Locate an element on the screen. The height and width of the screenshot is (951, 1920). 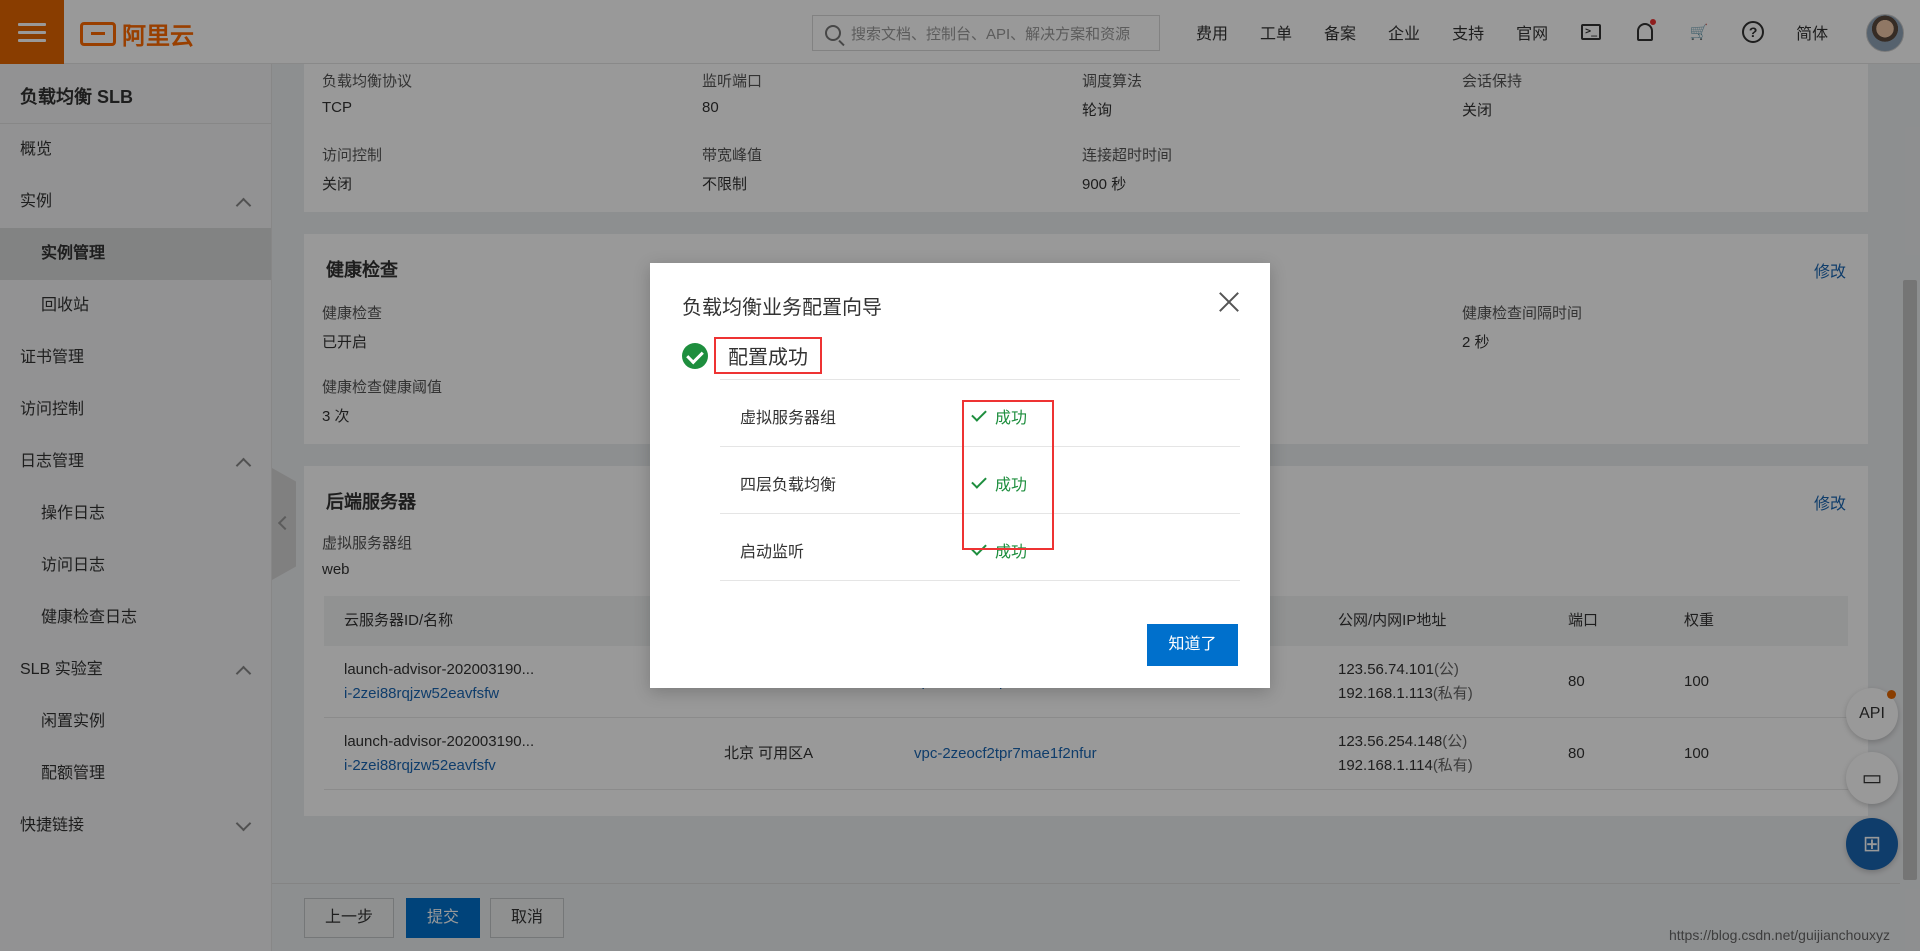
dialog-title: 负载均衡业务配置向导 is located at coordinates (782, 308).